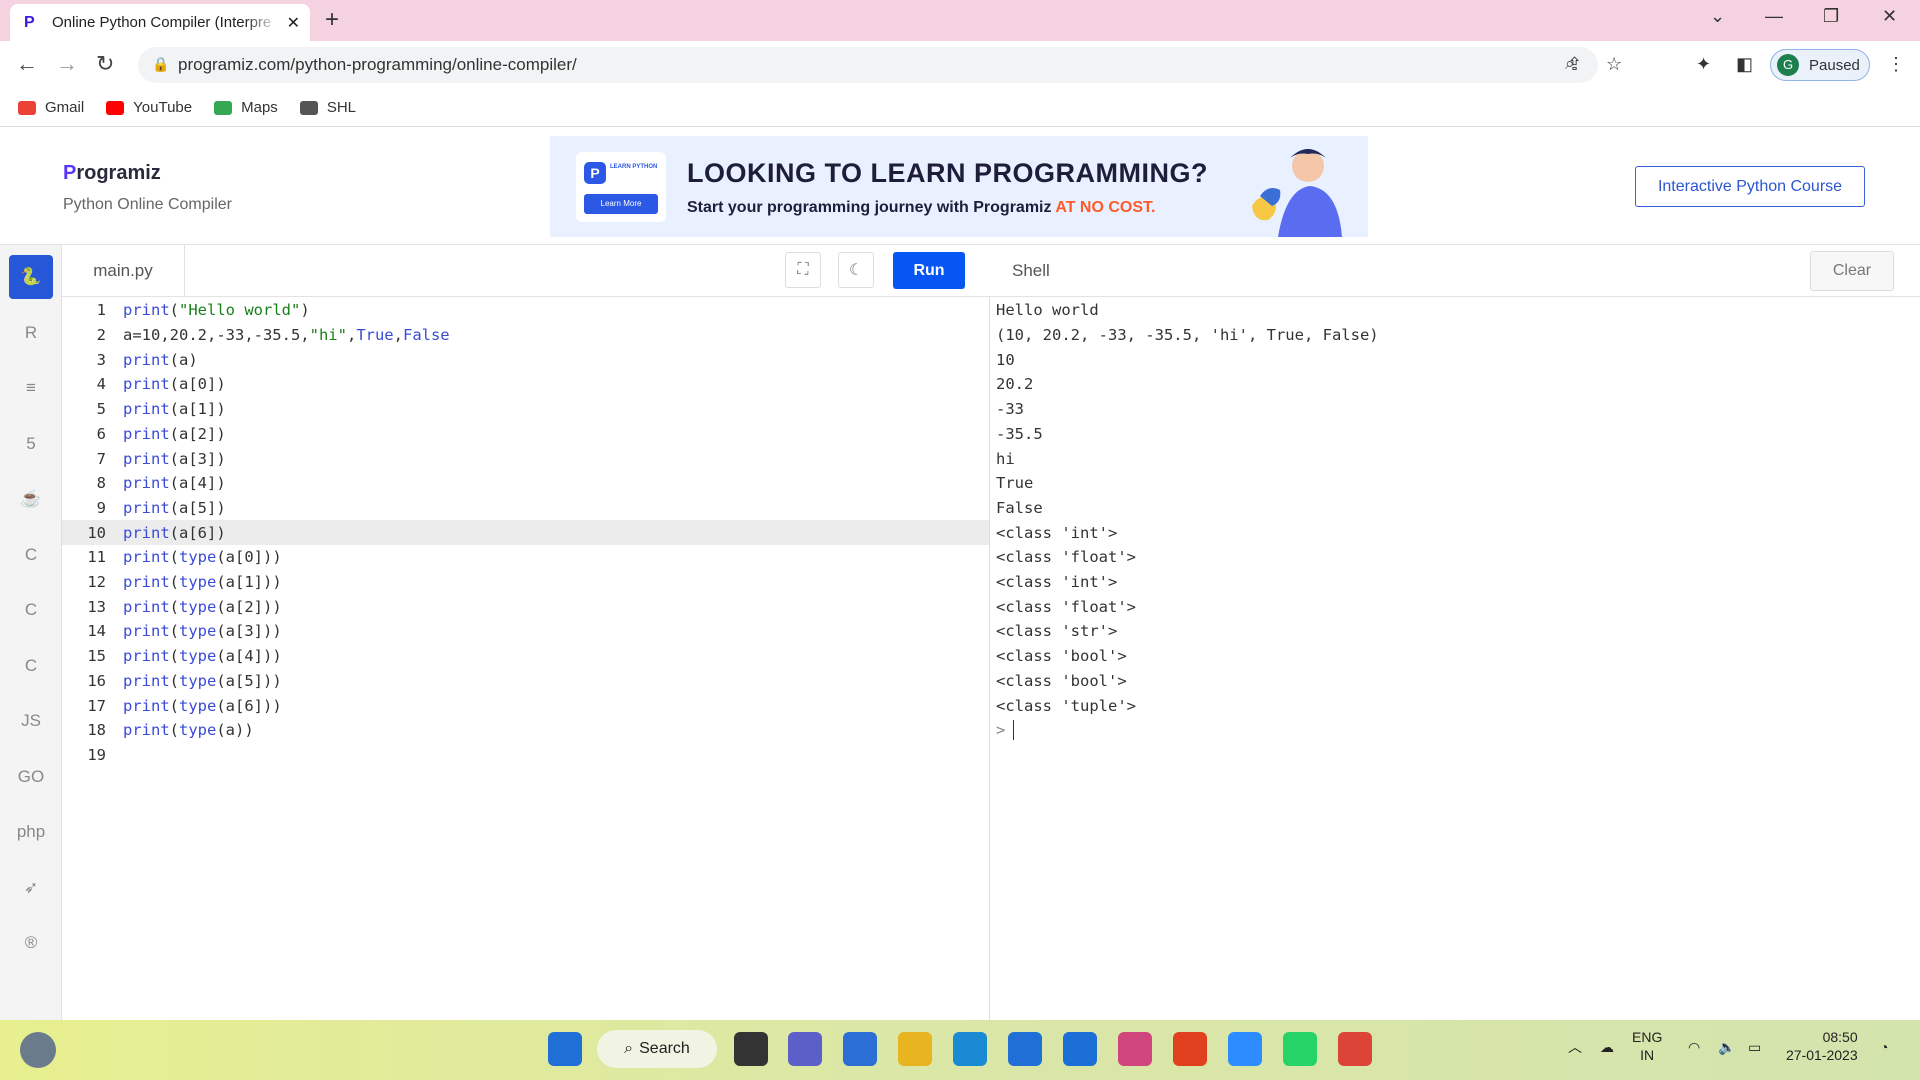 The image size is (1920, 1080). Describe the element at coordinates (31, 610) in the screenshot. I see `cpp-icon: C` at that location.